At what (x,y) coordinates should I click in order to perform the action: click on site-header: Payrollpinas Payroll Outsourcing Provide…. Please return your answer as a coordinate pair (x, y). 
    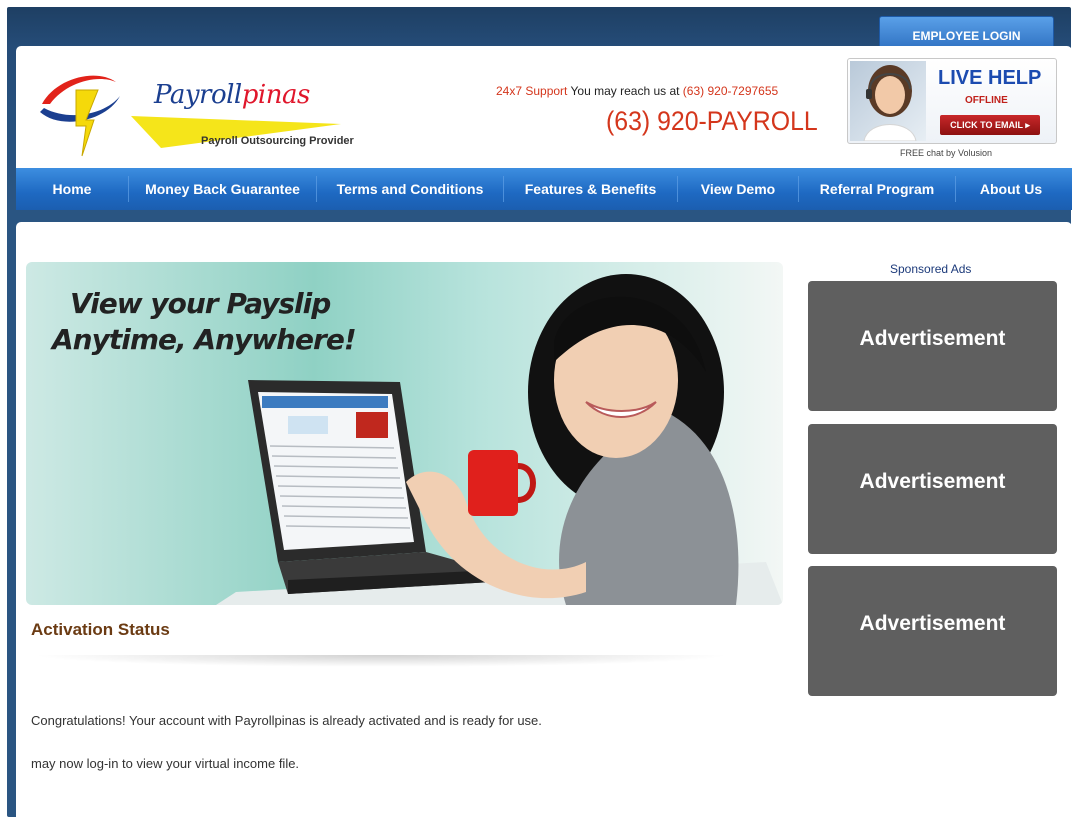
    Looking at the image, I should click on (544, 107).